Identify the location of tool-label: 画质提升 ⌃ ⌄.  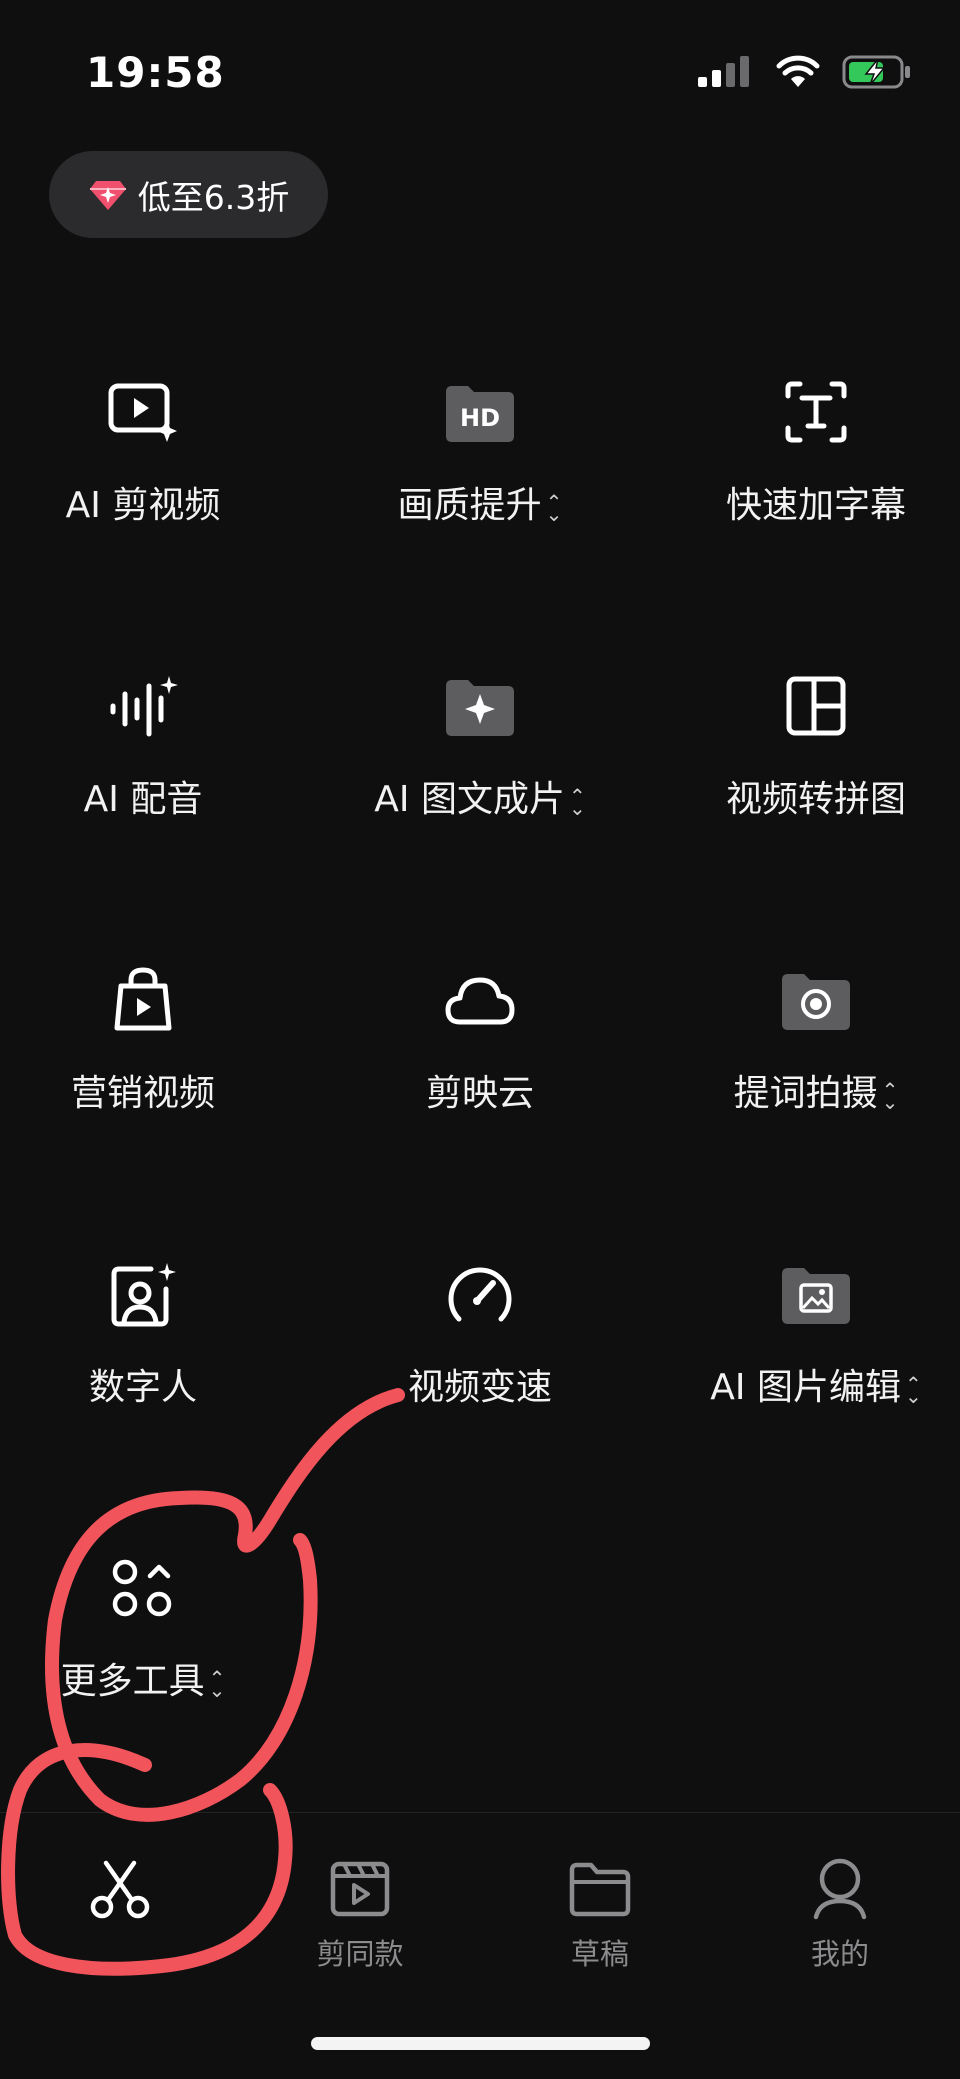
(480, 505).